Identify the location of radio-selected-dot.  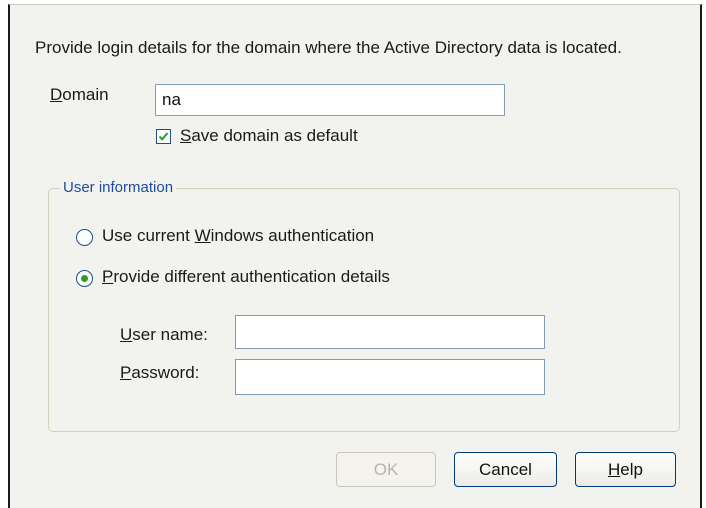
(84, 278).